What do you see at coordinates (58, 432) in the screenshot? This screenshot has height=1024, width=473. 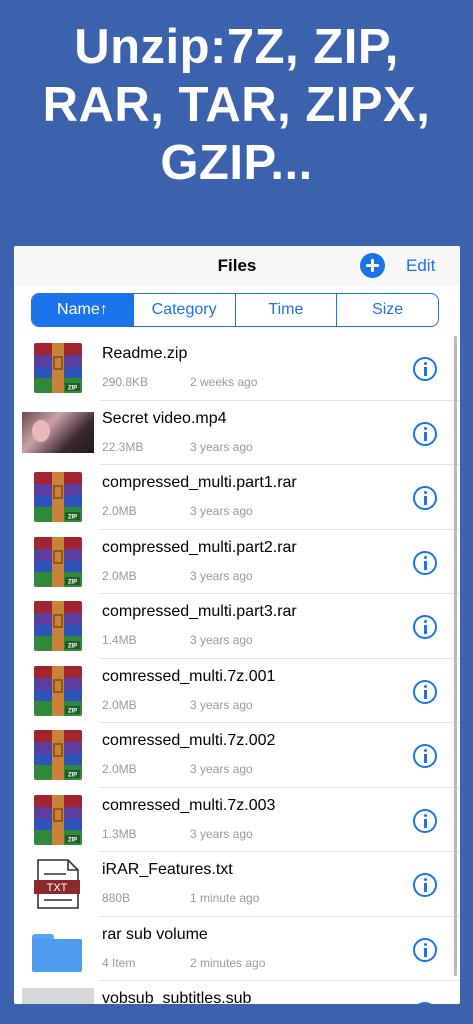 I see `video-thumbnail` at bounding box center [58, 432].